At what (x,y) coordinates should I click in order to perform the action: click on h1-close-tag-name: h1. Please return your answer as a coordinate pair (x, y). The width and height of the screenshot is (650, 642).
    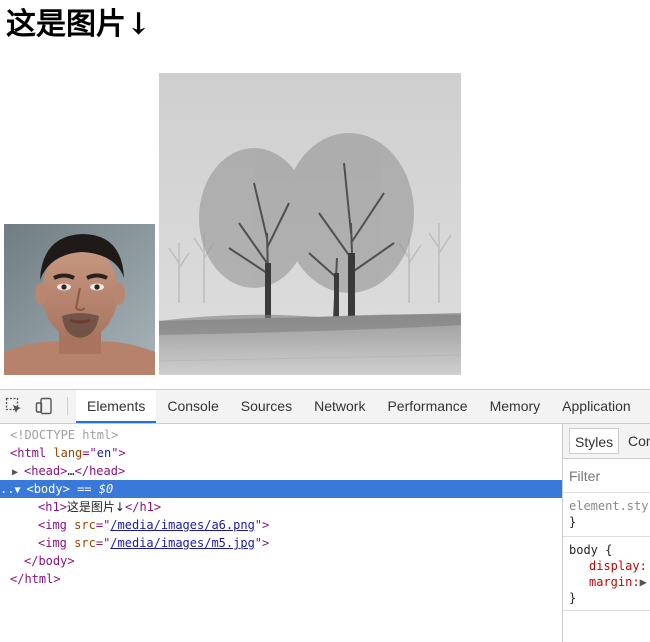
    Looking at the image, I should click on (146, 507).